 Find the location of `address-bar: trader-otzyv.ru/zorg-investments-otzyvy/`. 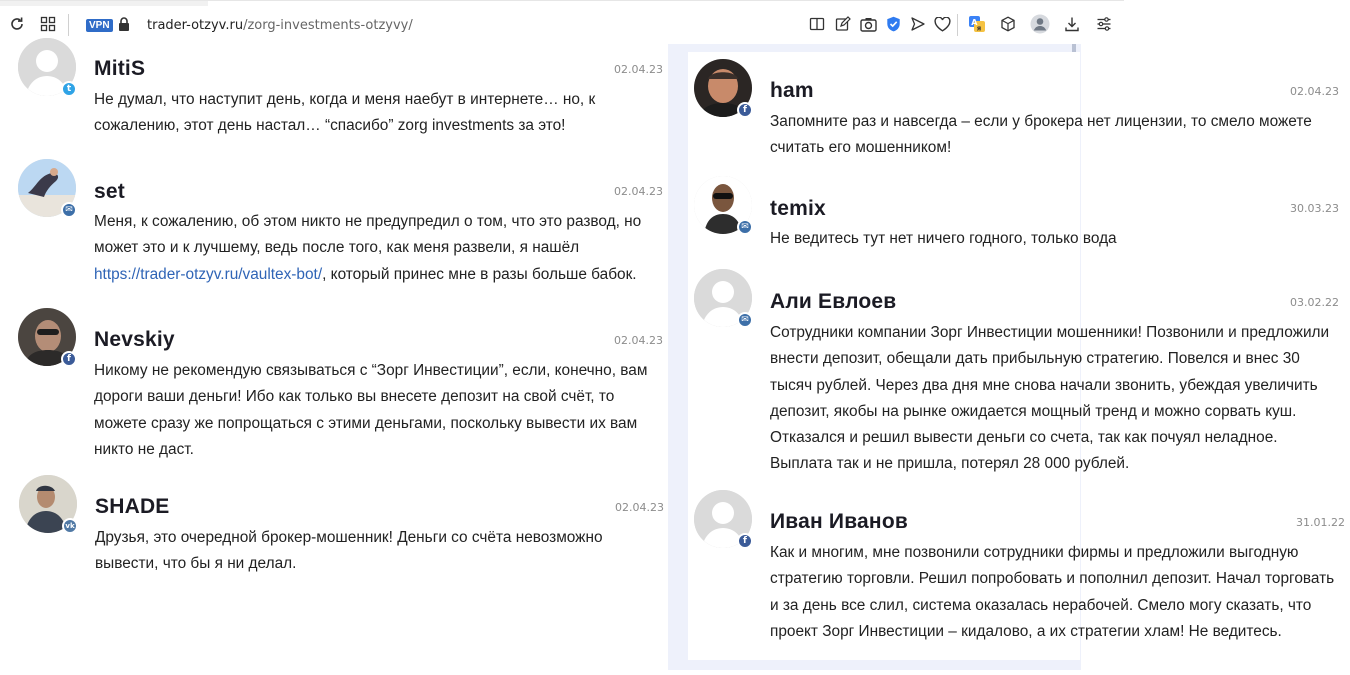

address-bar: trader-otzyv.ru/zorg-investments-otzyvy/ is located at coordinates (280, 26).